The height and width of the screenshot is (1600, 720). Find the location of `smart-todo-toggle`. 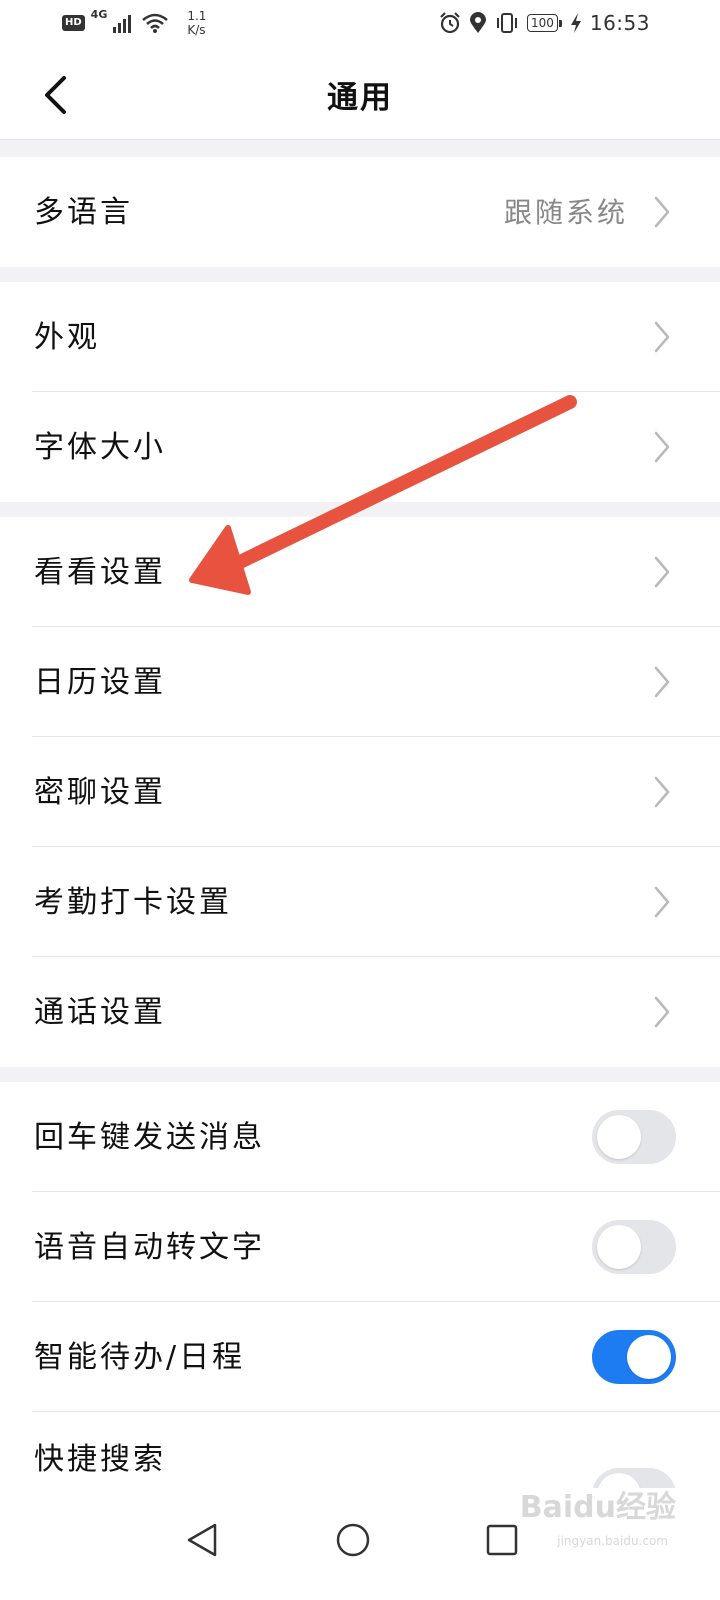

smart-todo-toggle is located at coordinates (634, 1357).